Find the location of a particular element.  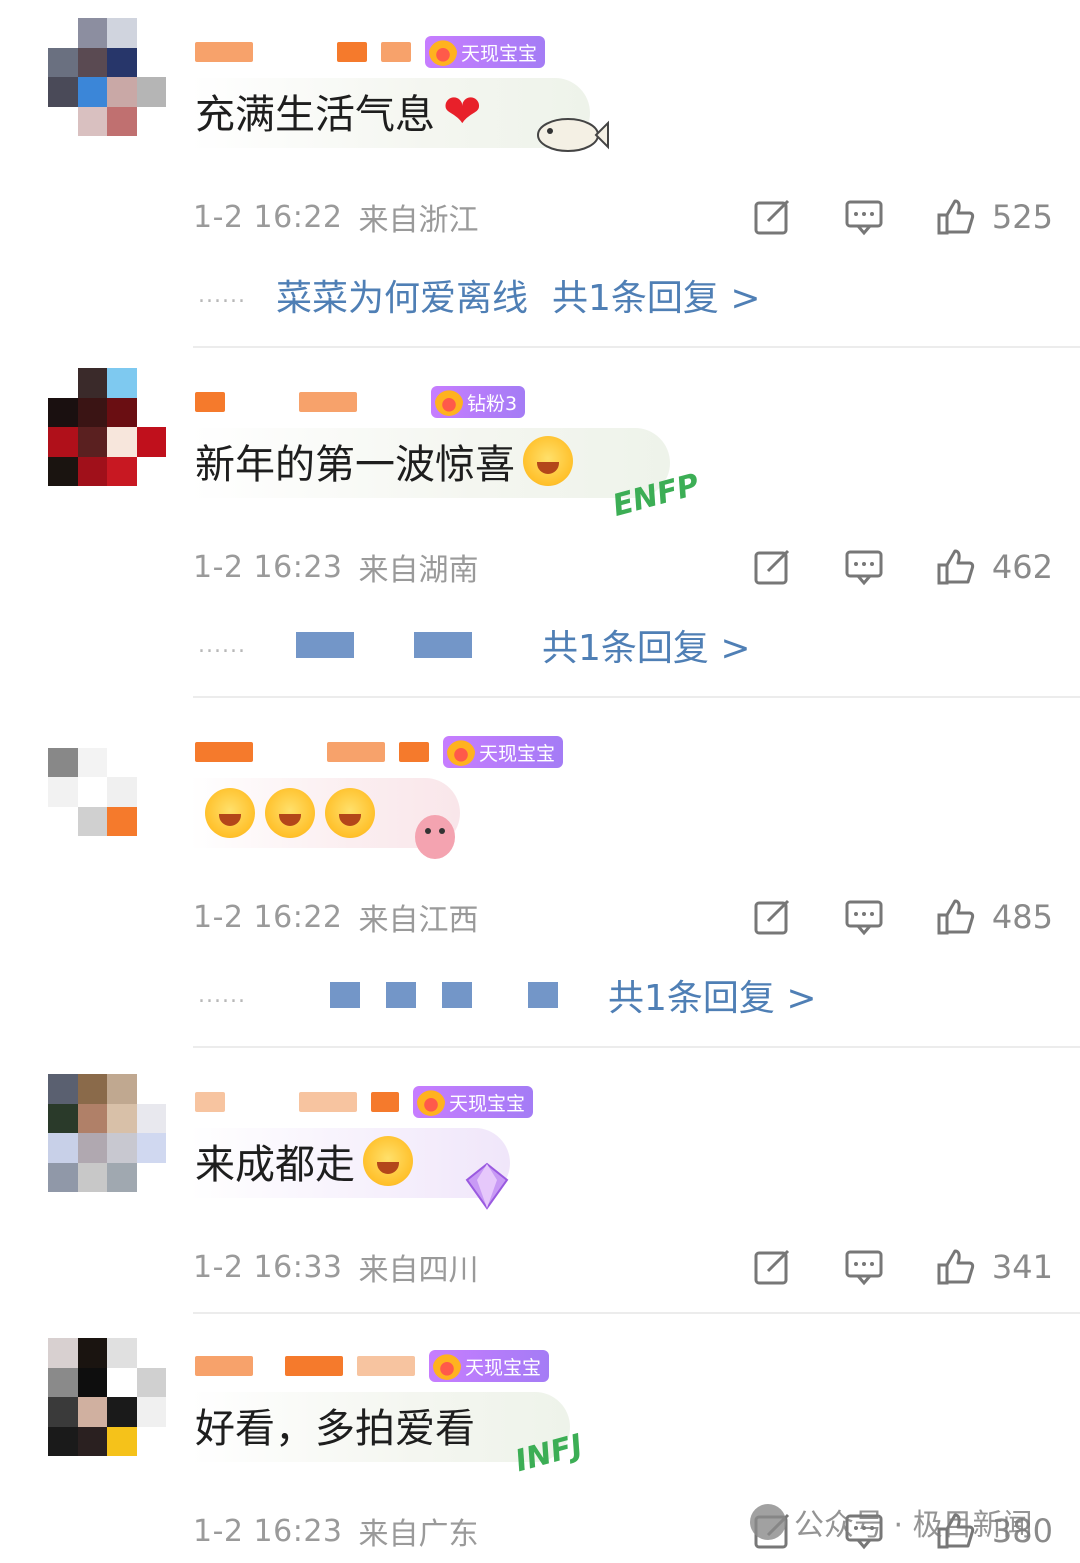

hug-emoji-icon is located at coordinates (548, 461).